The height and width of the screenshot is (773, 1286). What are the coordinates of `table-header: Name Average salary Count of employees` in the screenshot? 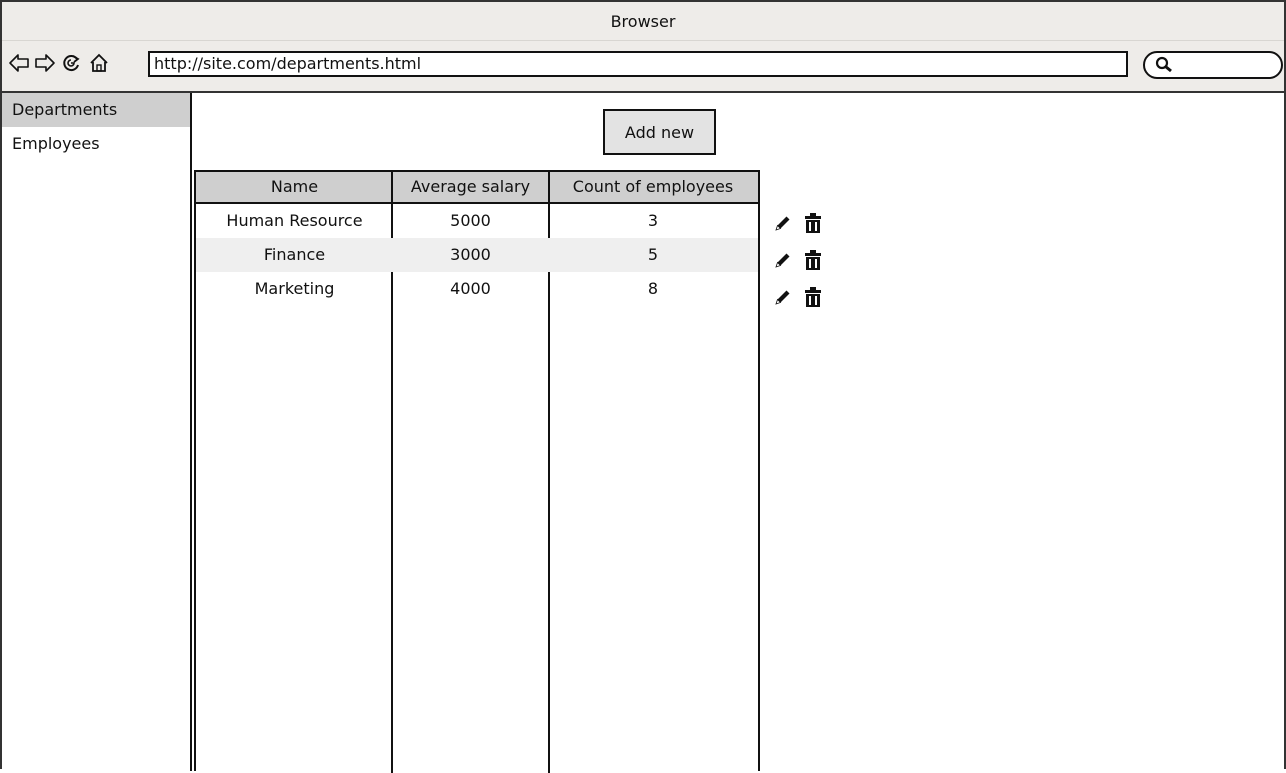 It's located at (477, 188).